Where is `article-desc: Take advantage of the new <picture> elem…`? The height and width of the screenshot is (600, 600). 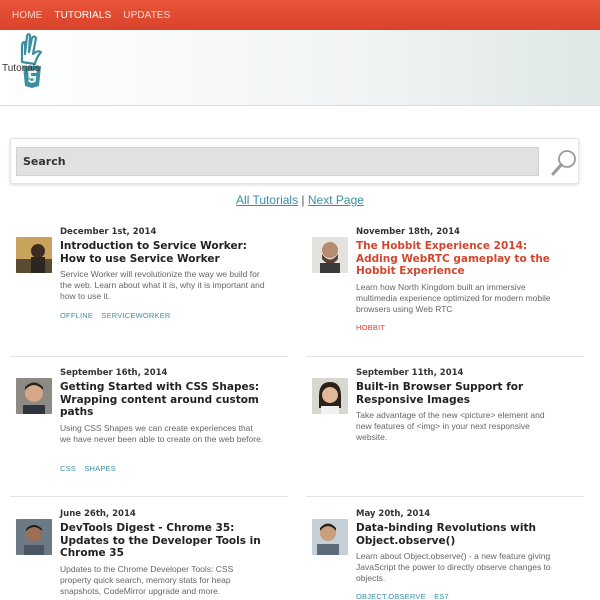
article-desc: Take advantage of the new <picture> elem… is located at coordinates (450, 426).